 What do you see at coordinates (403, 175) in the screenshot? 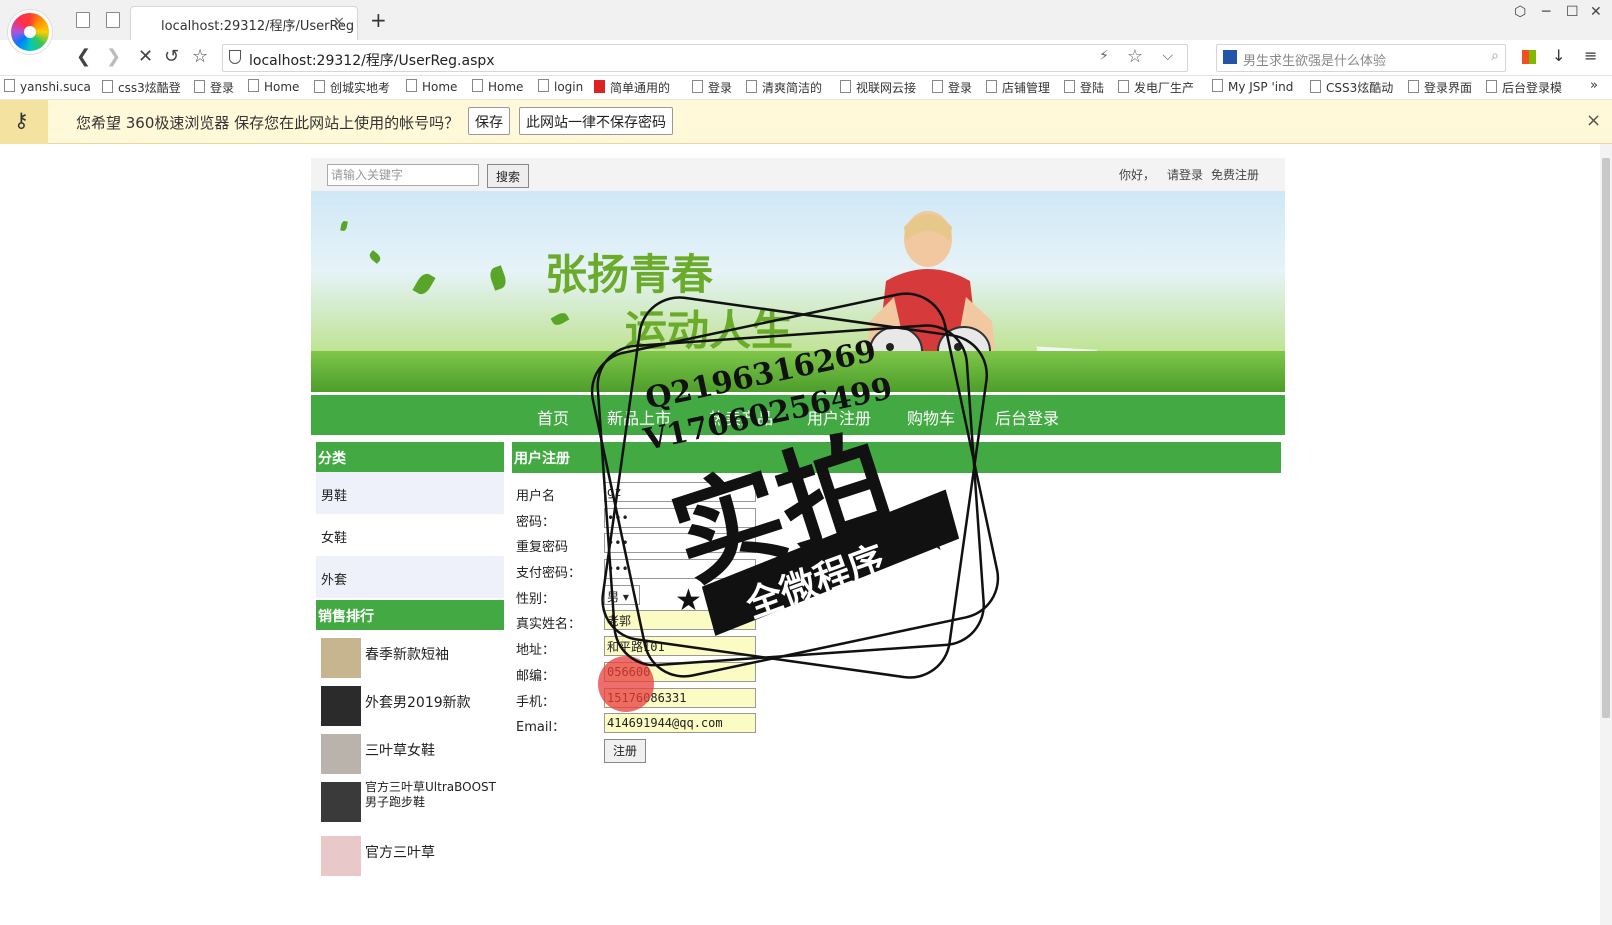
I see `site-search-input` at bounding box center [403, 175].